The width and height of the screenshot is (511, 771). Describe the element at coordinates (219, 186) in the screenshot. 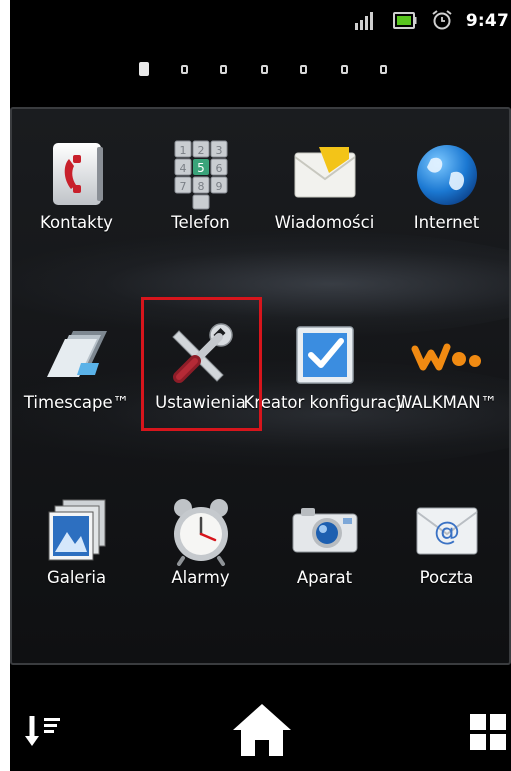

I see `svg-text: 9` at that location.